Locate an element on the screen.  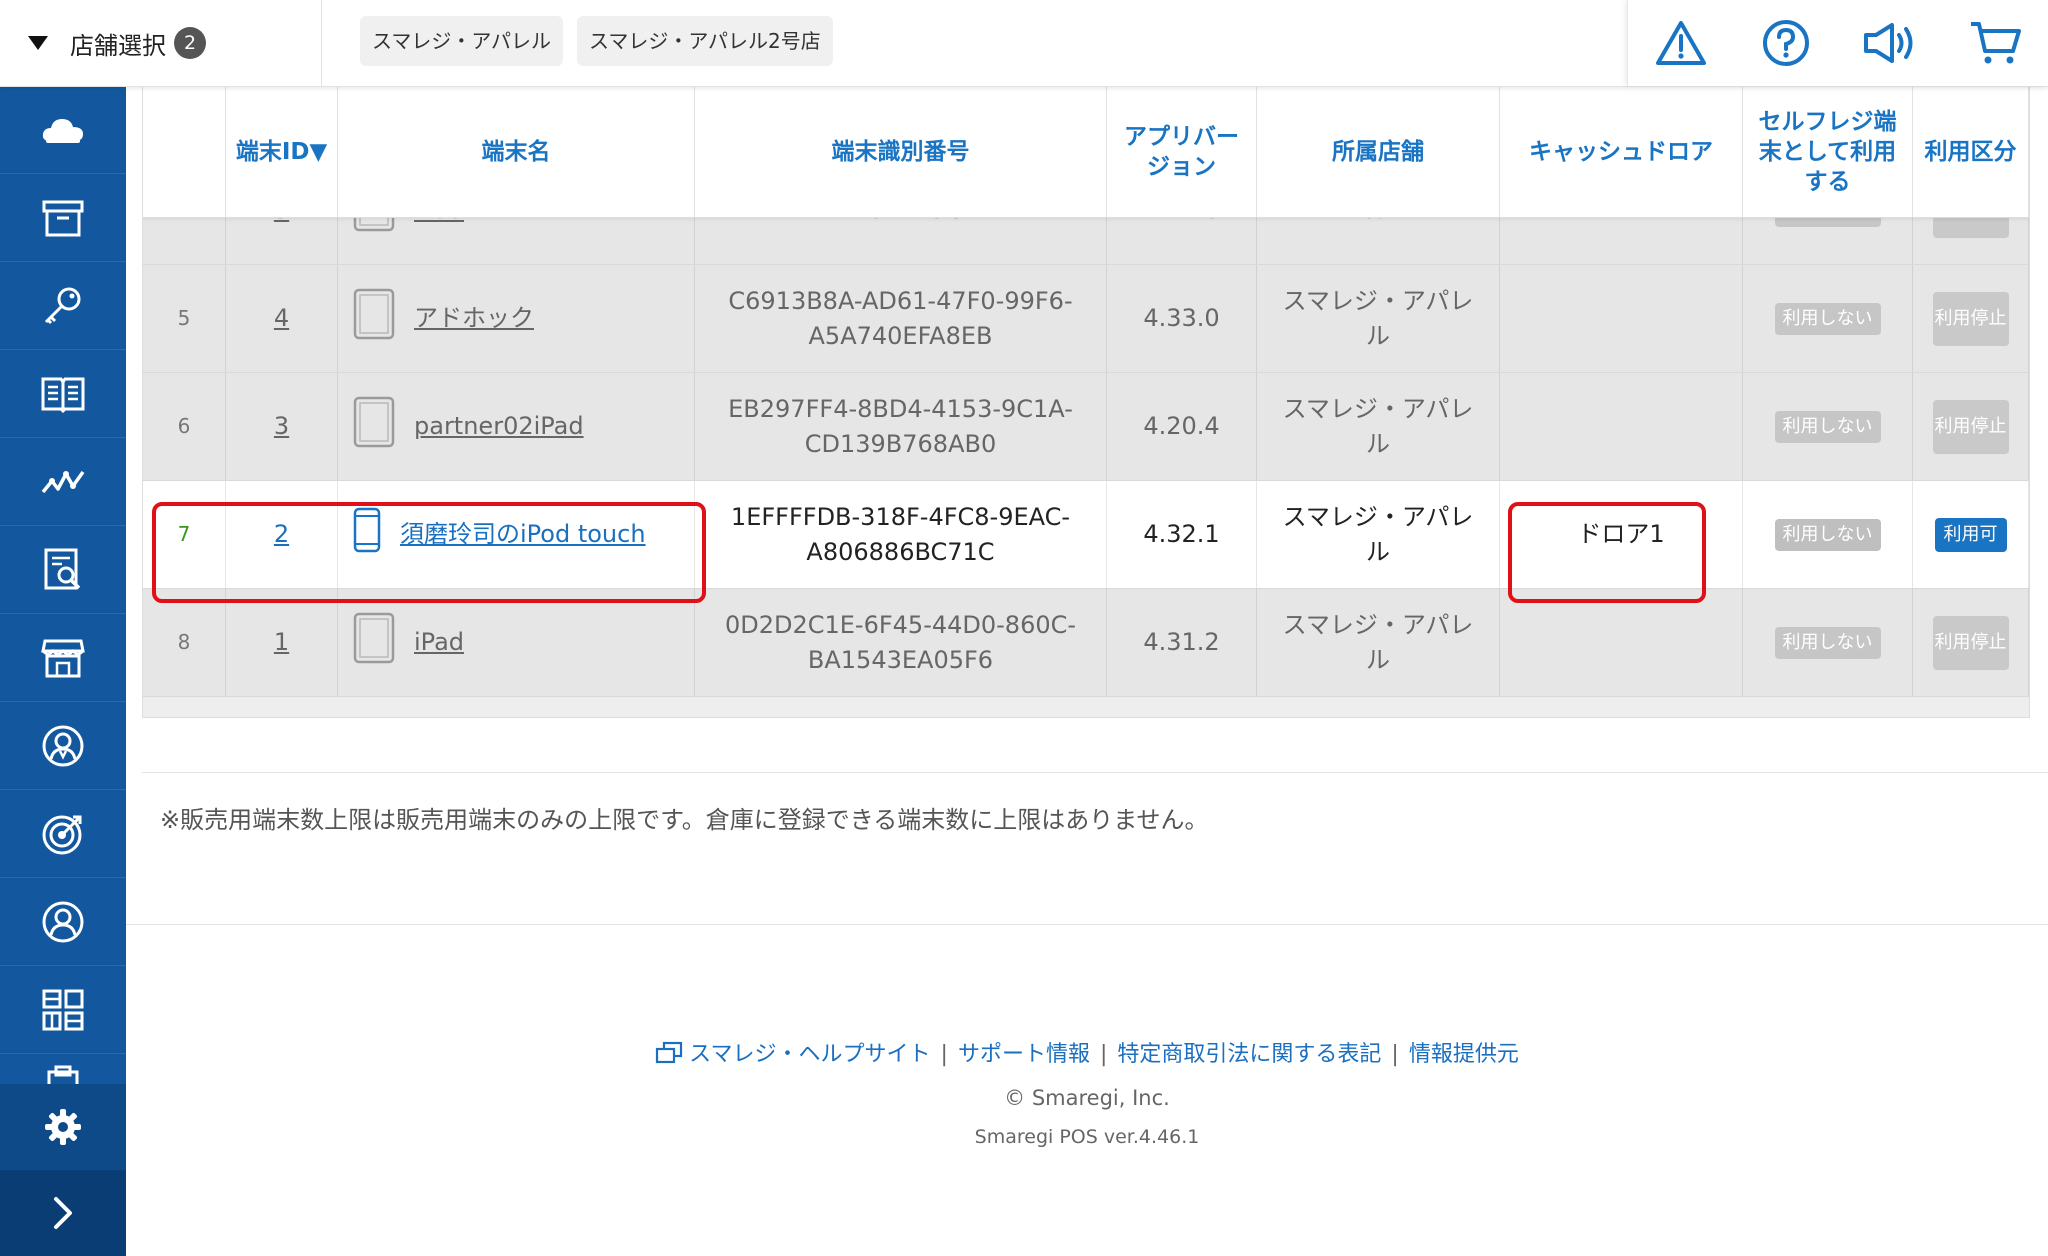
report-icon is located at coordinates (62, 568).